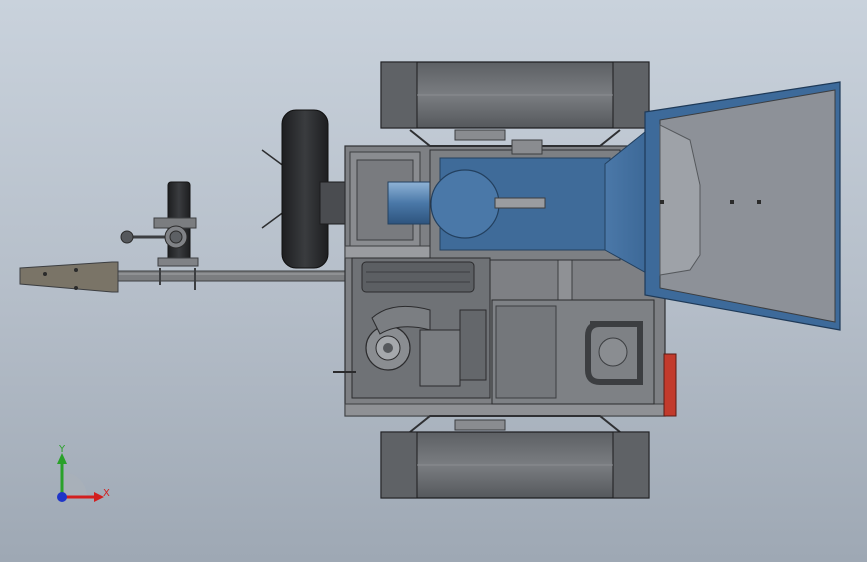 Image resolution: width=867 pixels, height=562 pixels. Describe the element at coordinates (515, 424) in the screenshot. I see `axle-bracket-bottom` at that location.